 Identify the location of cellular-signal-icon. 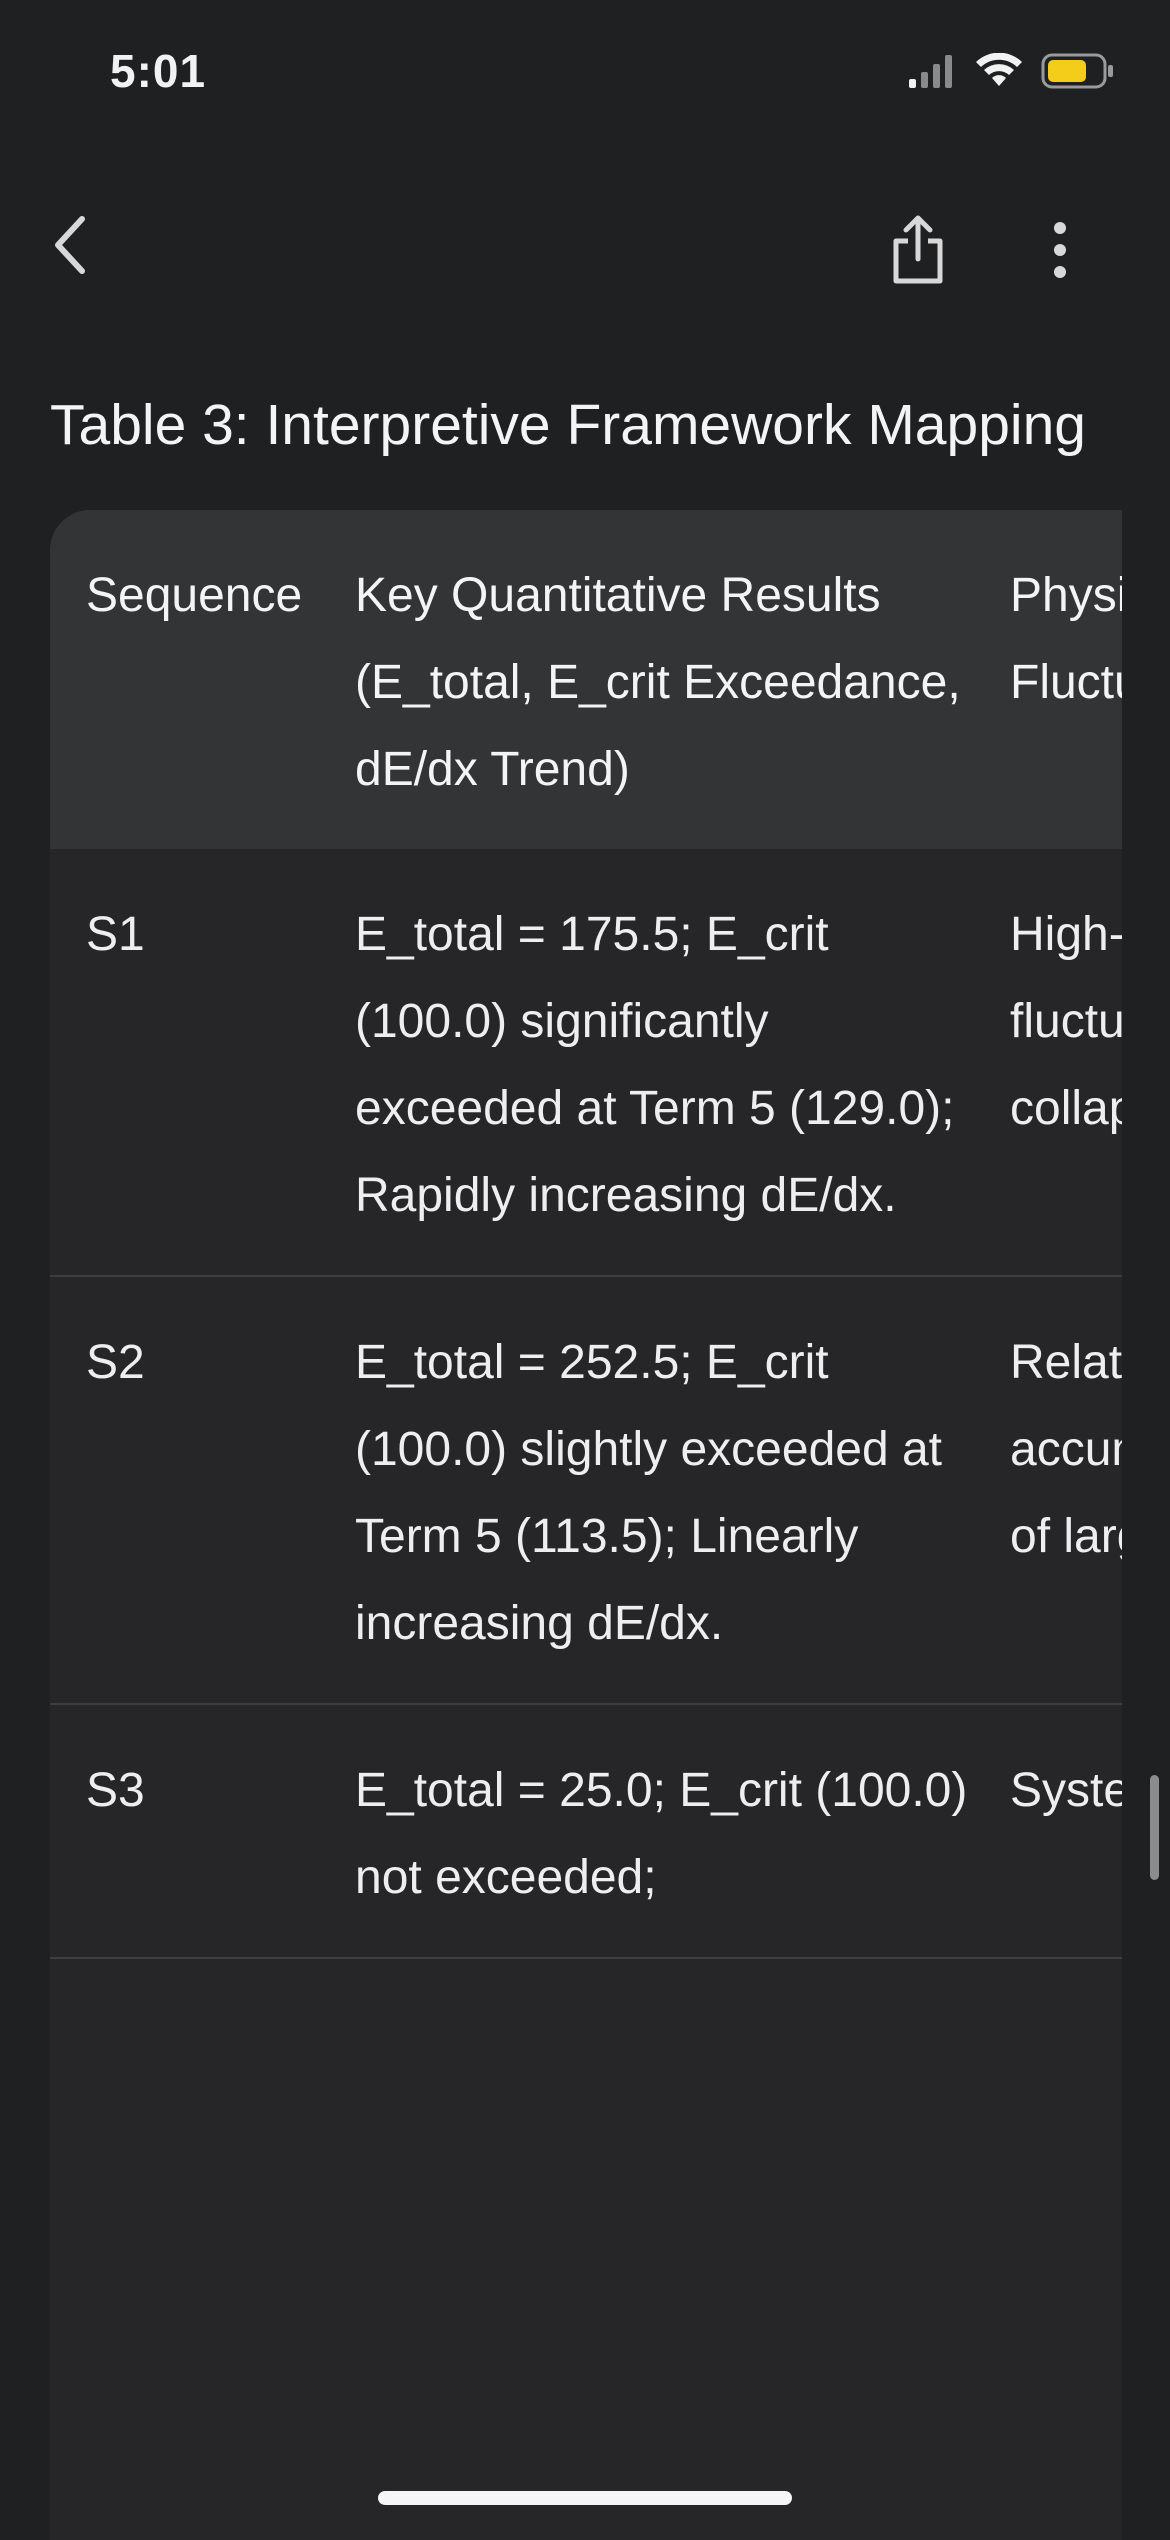
(932, 73).